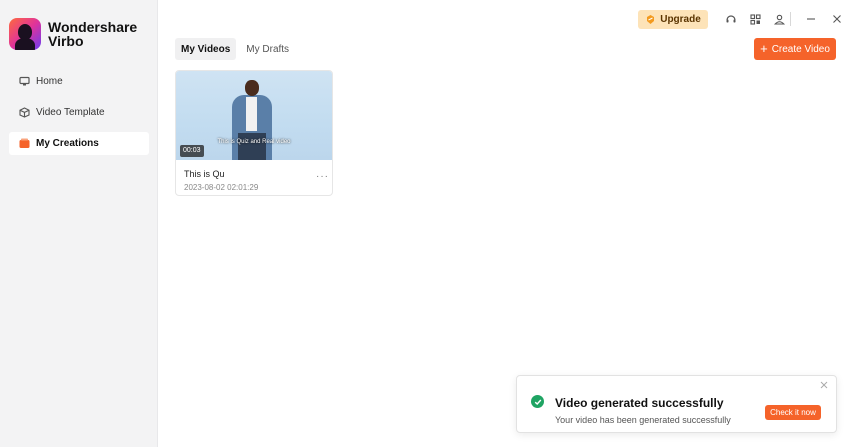 This screenshot has height=447, width=850. I want to click on tab-my-videos: My Videos, so click(206, 49).